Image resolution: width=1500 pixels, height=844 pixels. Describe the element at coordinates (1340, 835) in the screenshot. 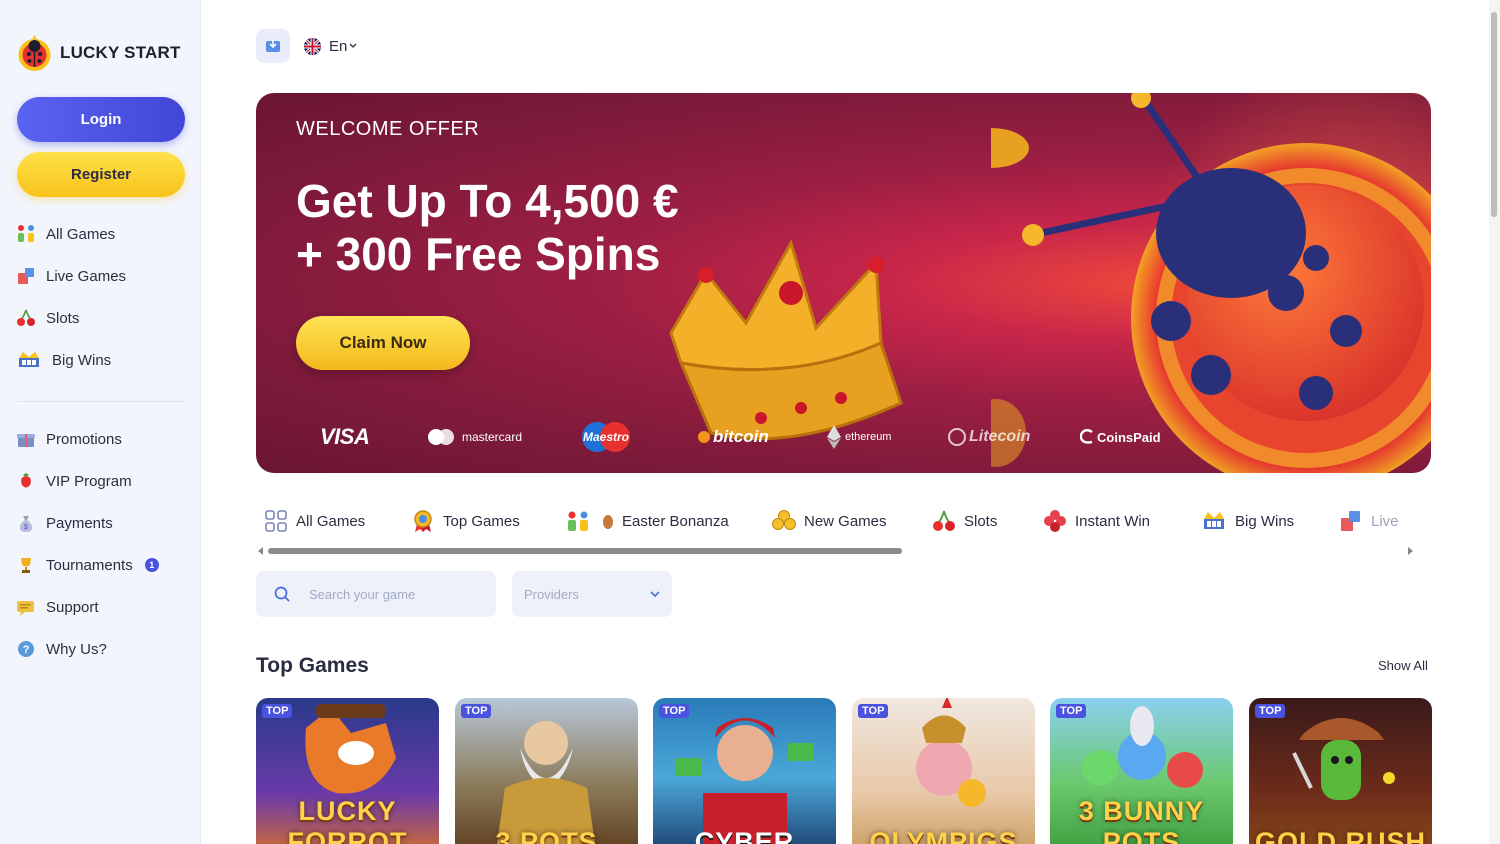

I see `game-title: GOLD RUSH` at that location.